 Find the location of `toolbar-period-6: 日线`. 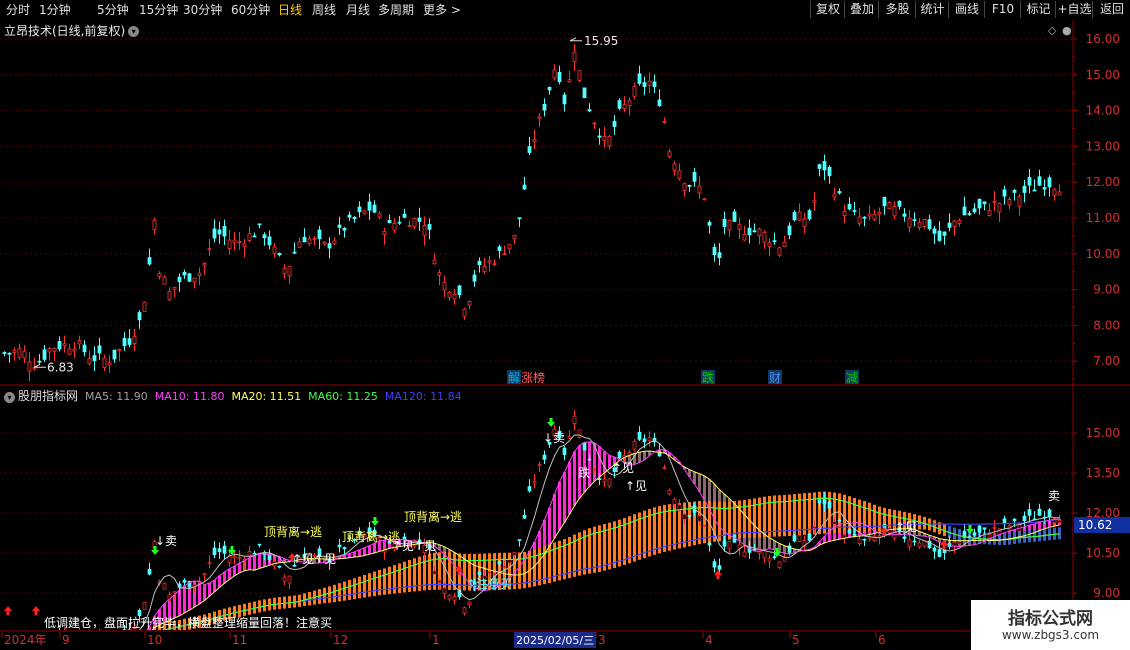

toolbar-period-6: 日线 is located at coordinates (290, 10).